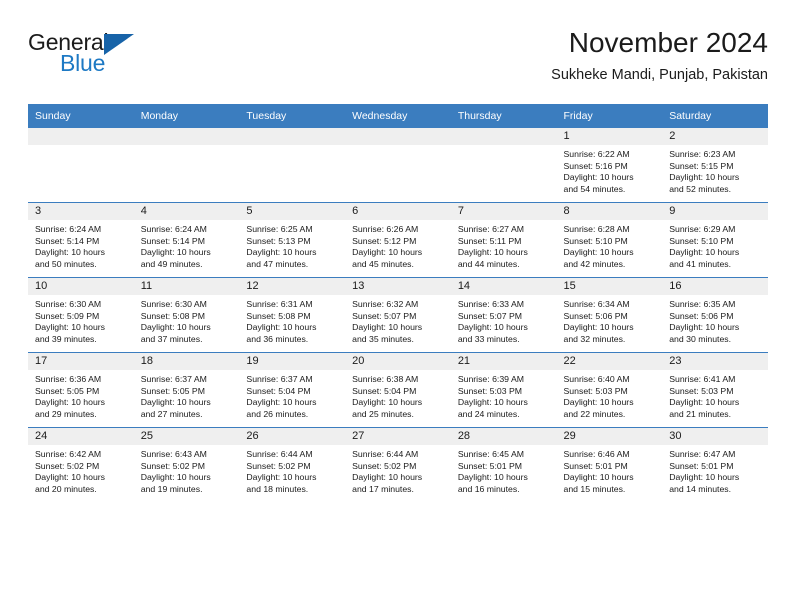  What do you see at coordinates (700, 188) in the screenshot?
I see `daylight-duration-line2: and 52 minutes.` at bounding box center [700, 188].